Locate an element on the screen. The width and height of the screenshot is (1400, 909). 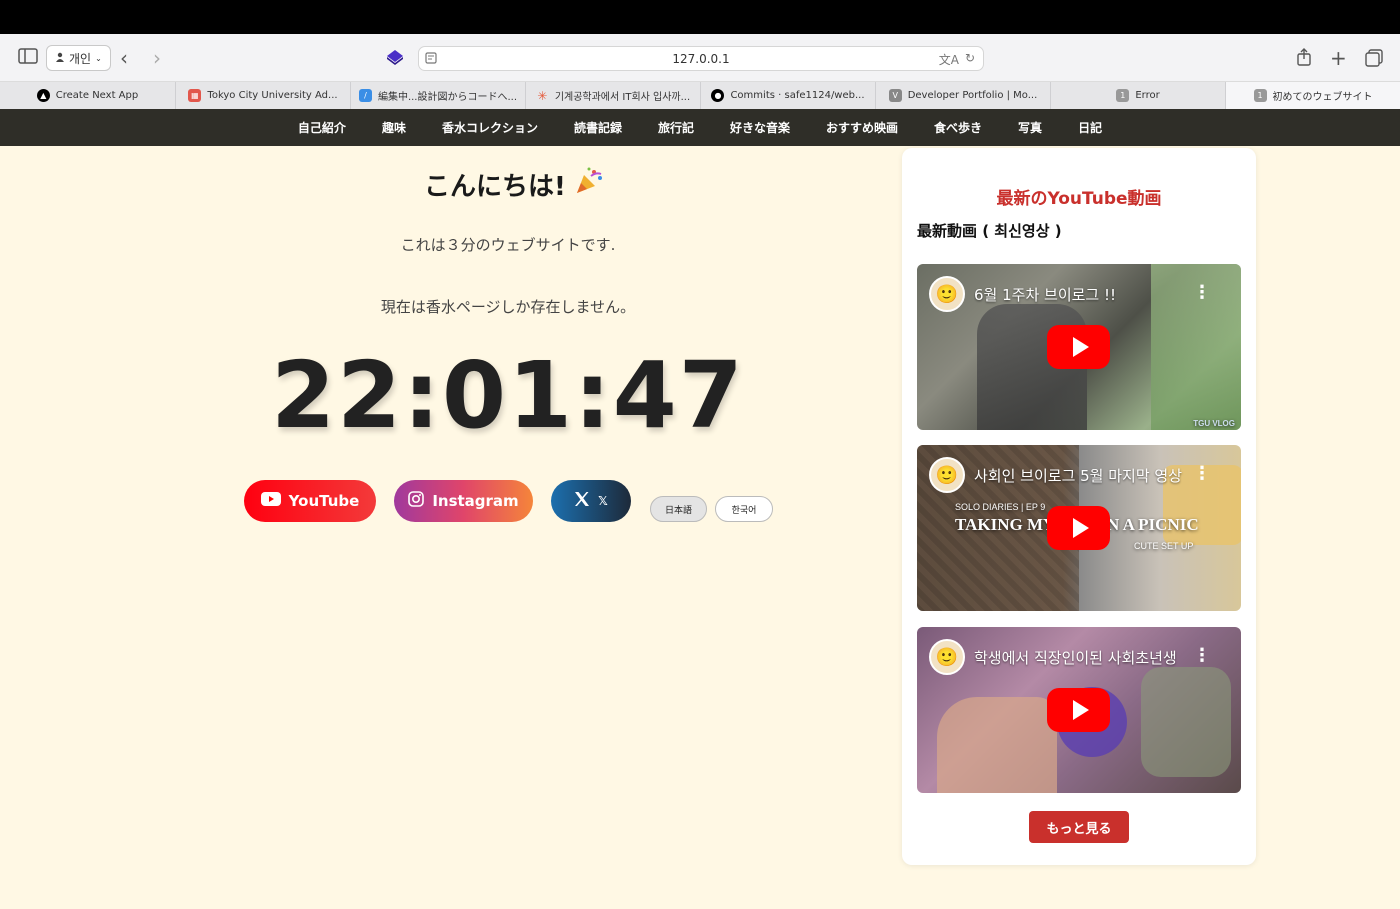
address-bar: 127.0.0.1 文A ↻ is located at coordinates (701, 58).